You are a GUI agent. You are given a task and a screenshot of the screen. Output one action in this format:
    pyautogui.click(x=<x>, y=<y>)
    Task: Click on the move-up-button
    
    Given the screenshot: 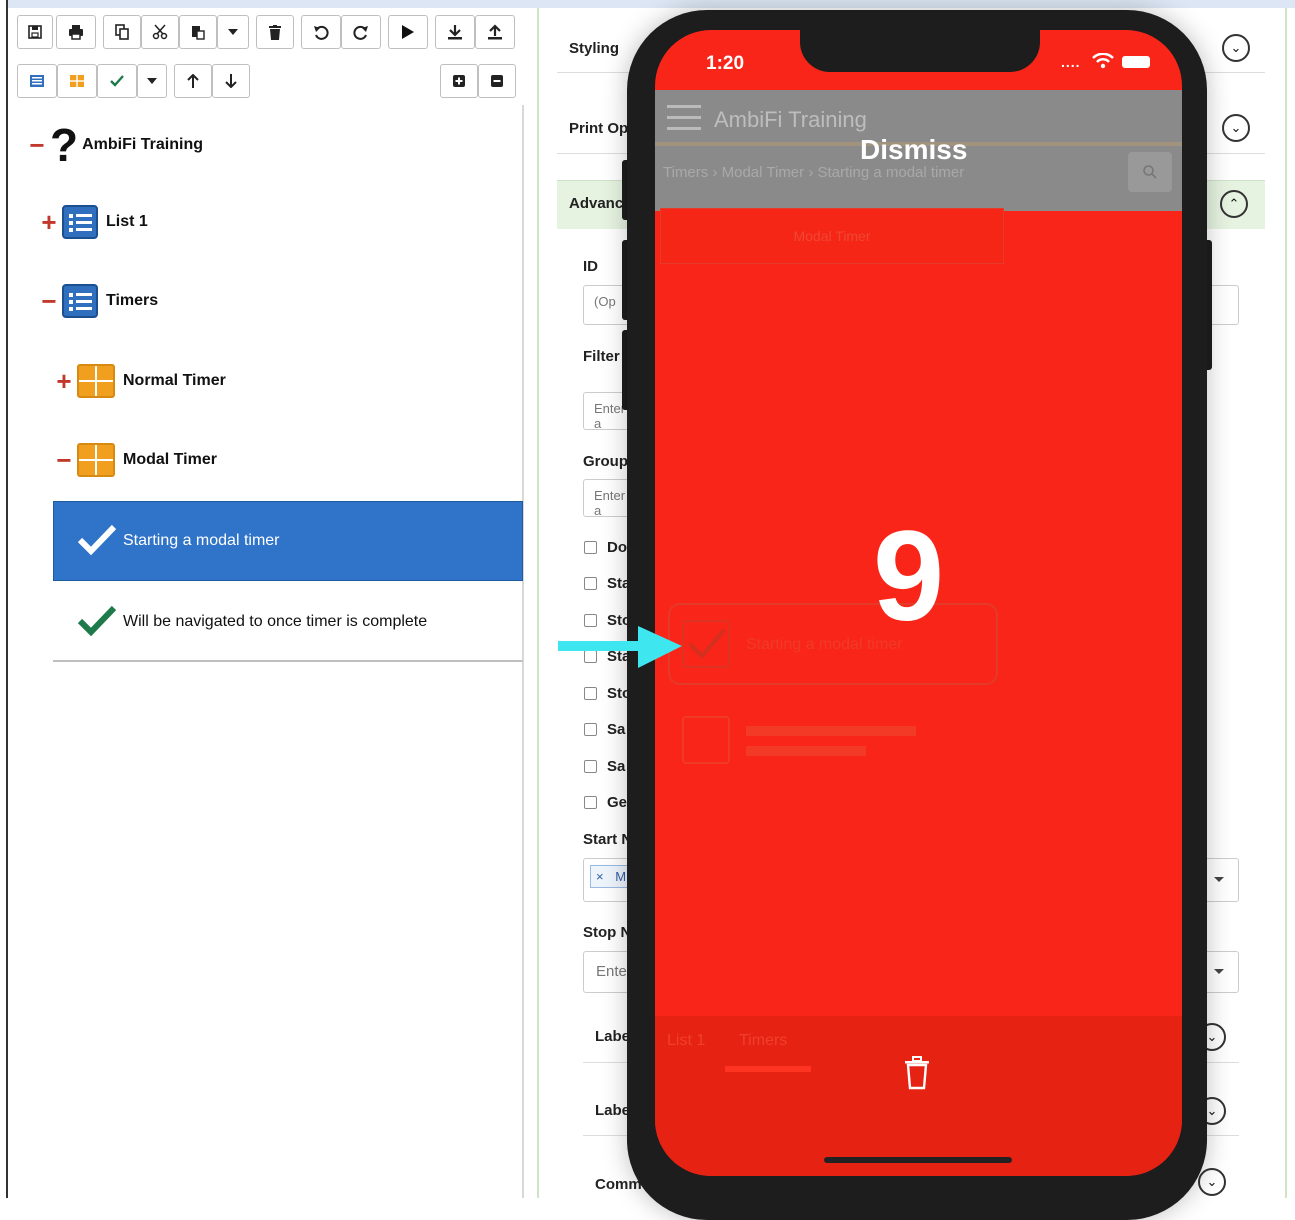 What is the action you would take?
    pyautogui.click(x=193, y=81)
    